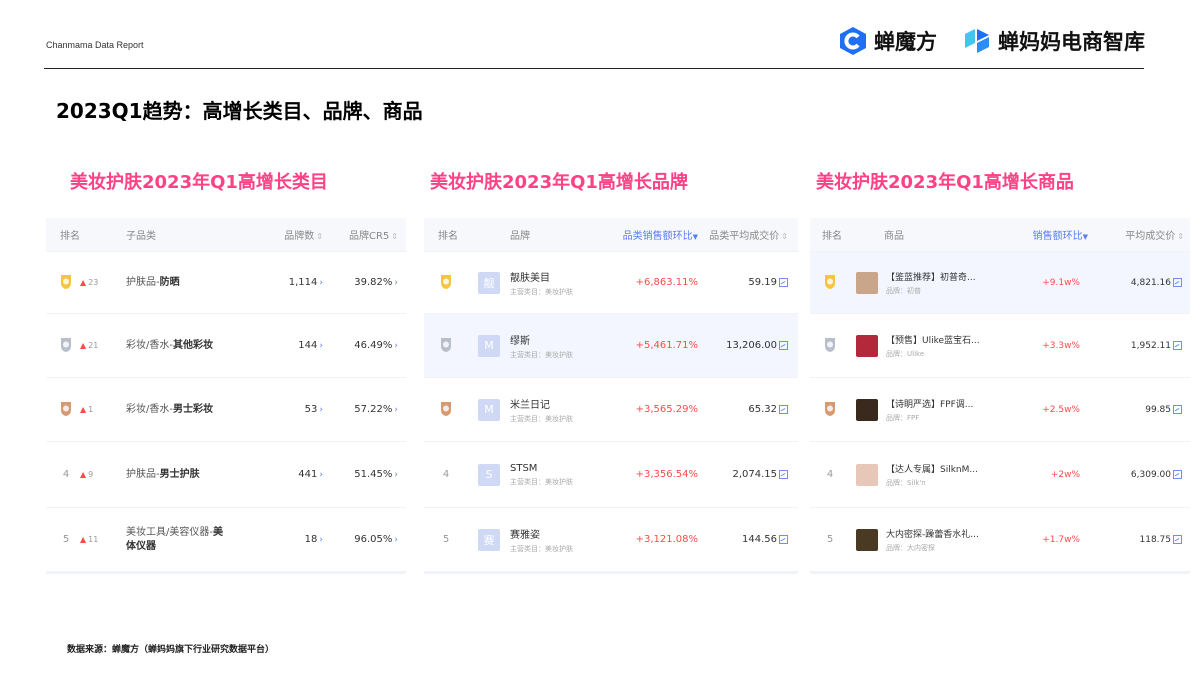  I want to click on brand-name-cell: 赛雅姿 主营类目：美妆护肤, so click(559, 540).